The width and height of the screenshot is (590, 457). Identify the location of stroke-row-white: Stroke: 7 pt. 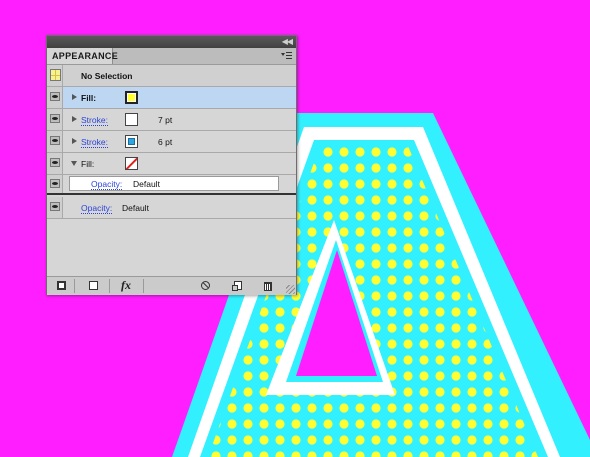
(171, 120).